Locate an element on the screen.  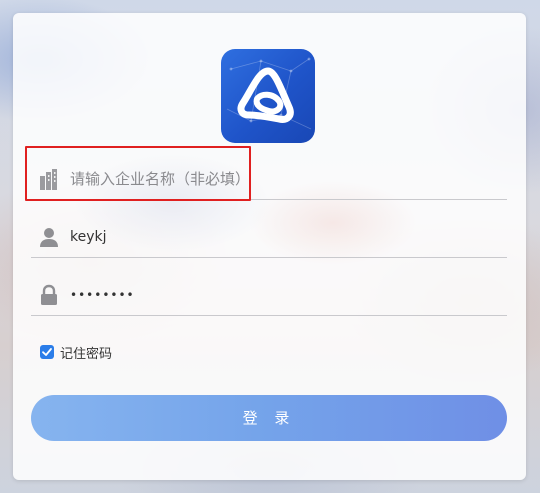
app-logo-icon is located at coordinates (268, 96).